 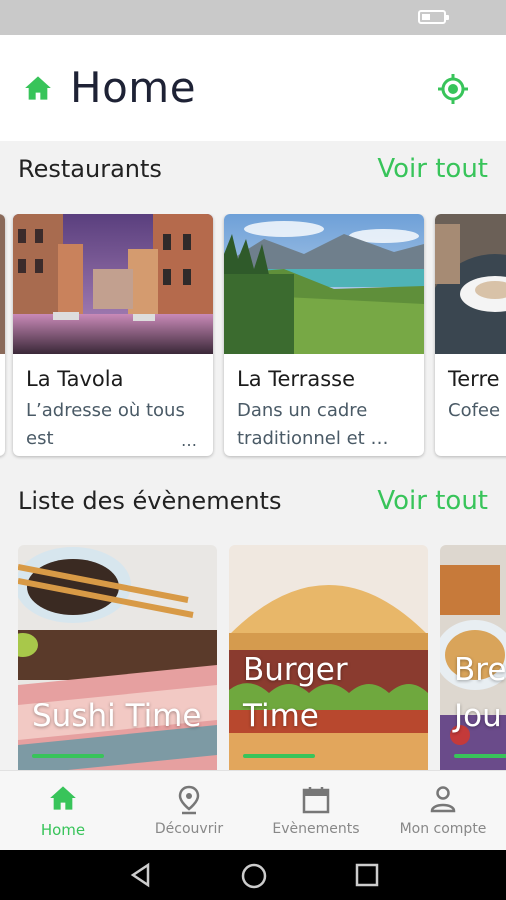 I want to click on event-card-sushi-time: Sushi Time, so click(x=117, y=657).